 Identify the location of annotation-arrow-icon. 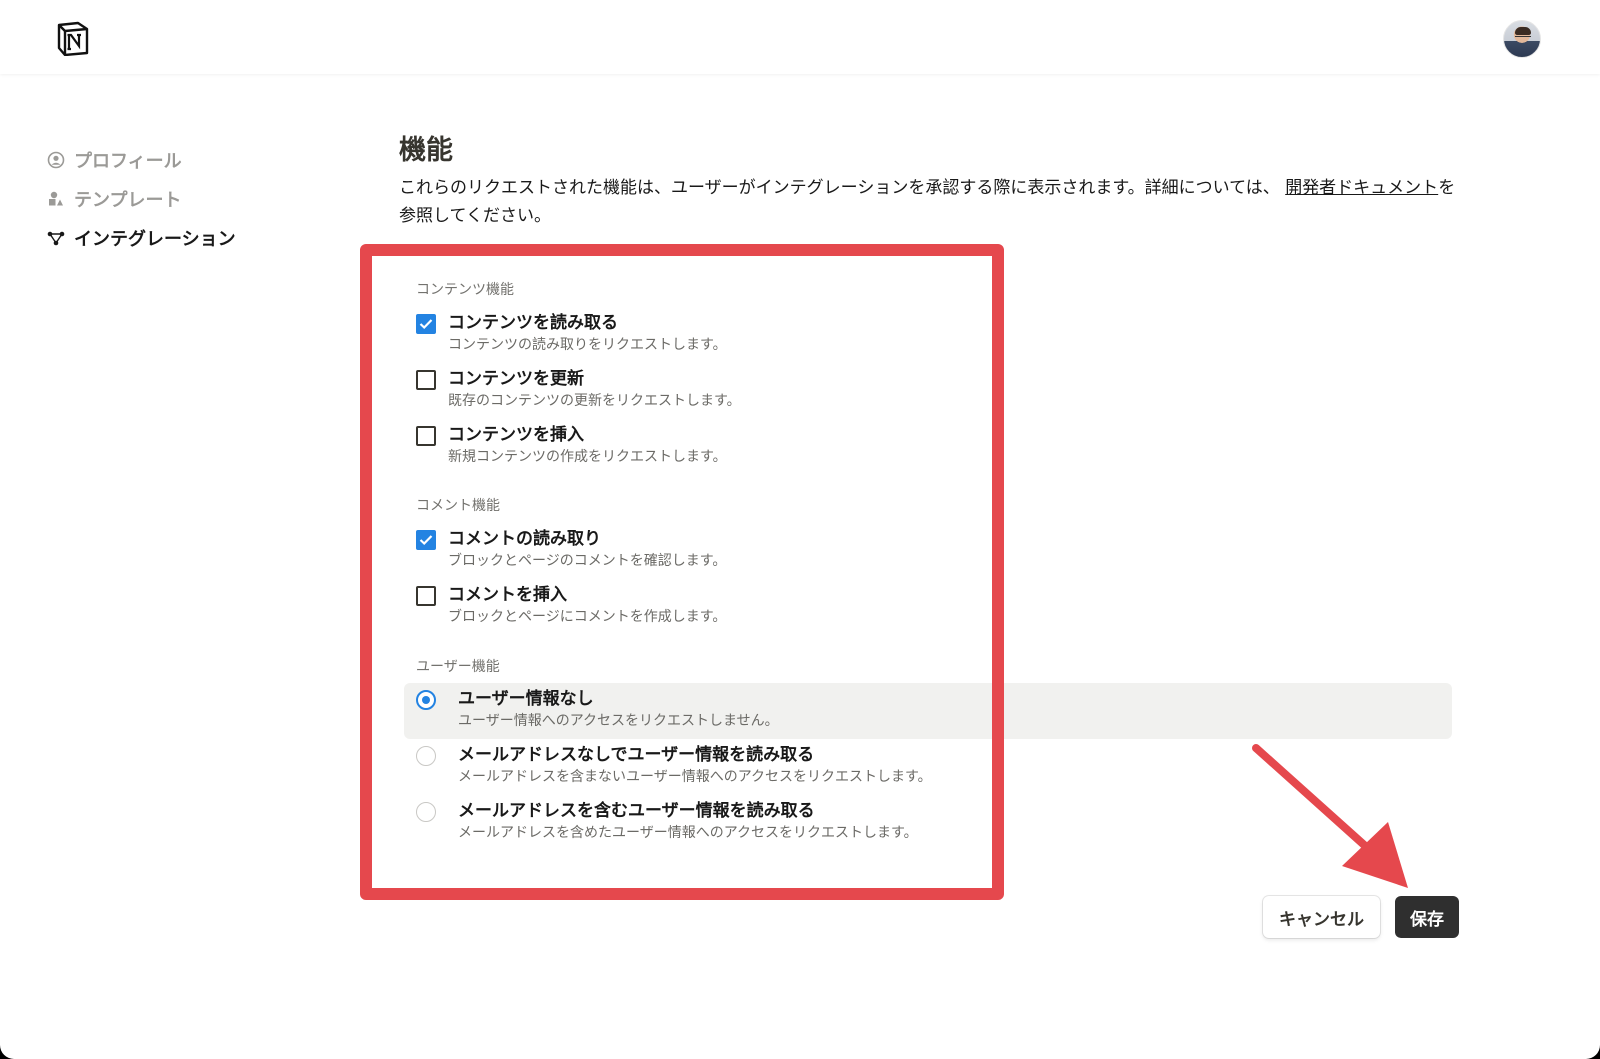
(1330, 816).